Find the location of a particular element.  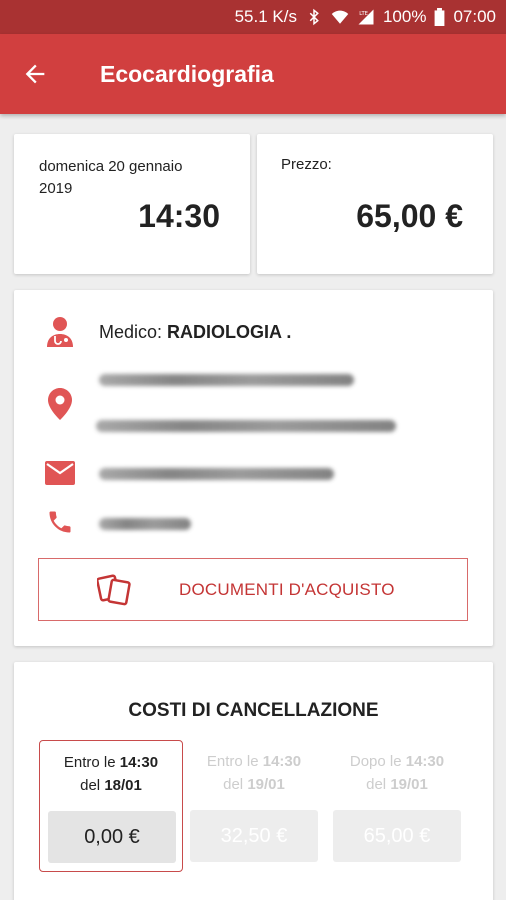

appointment-time: 14:30 is located at coordinates (179, 216).